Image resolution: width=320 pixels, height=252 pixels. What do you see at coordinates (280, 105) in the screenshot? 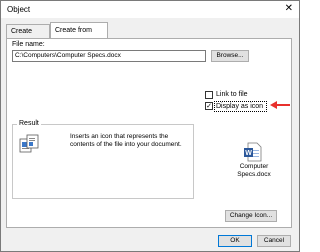
I see `annotation-arrow-icon` at bounding box center [280, 105].